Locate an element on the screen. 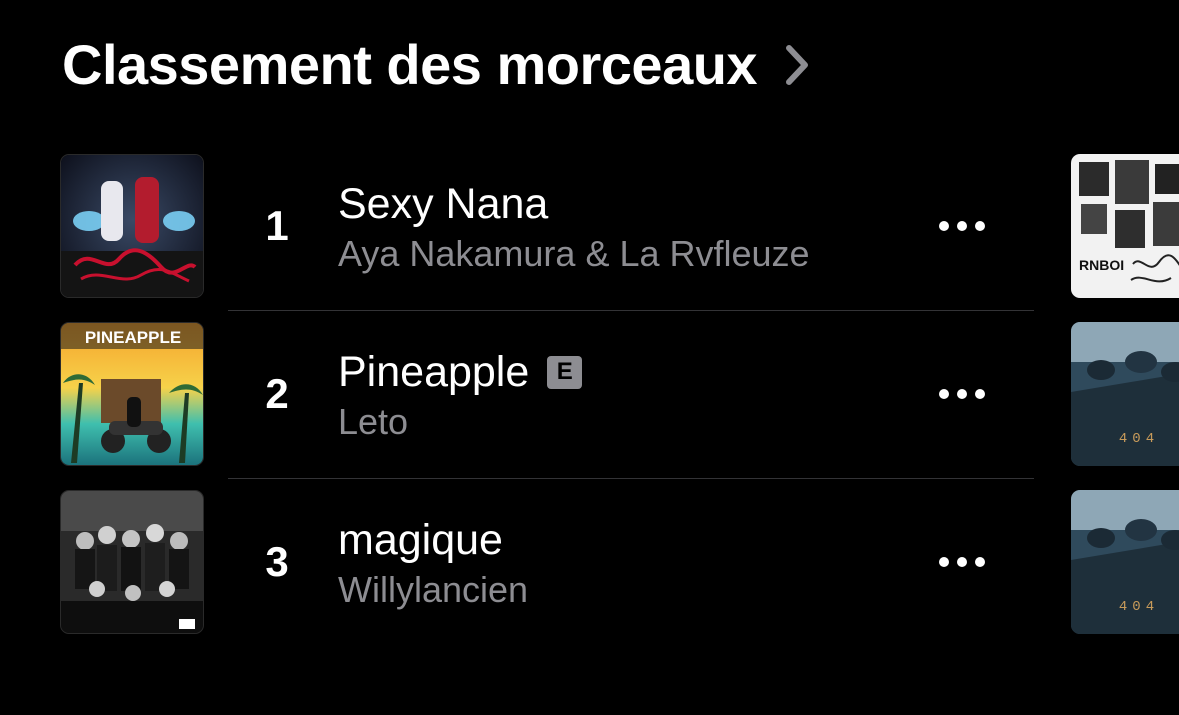 Image resolution: width=1179 pixels, height=715 pixels. artist-name: Leto is located at coordinates (373, 421).